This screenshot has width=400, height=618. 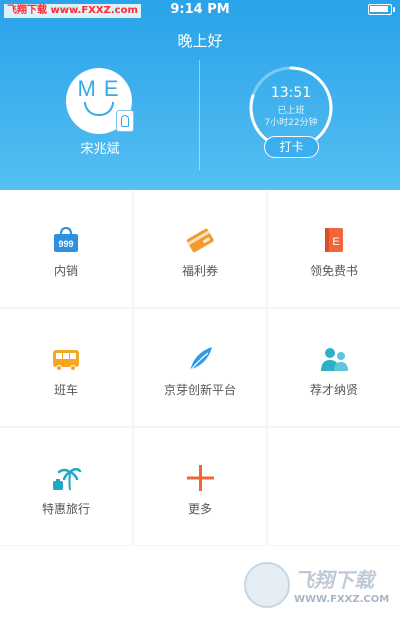 I want to click on grid-item-shuttle-bus: 班车, so click(x=66, y=367).